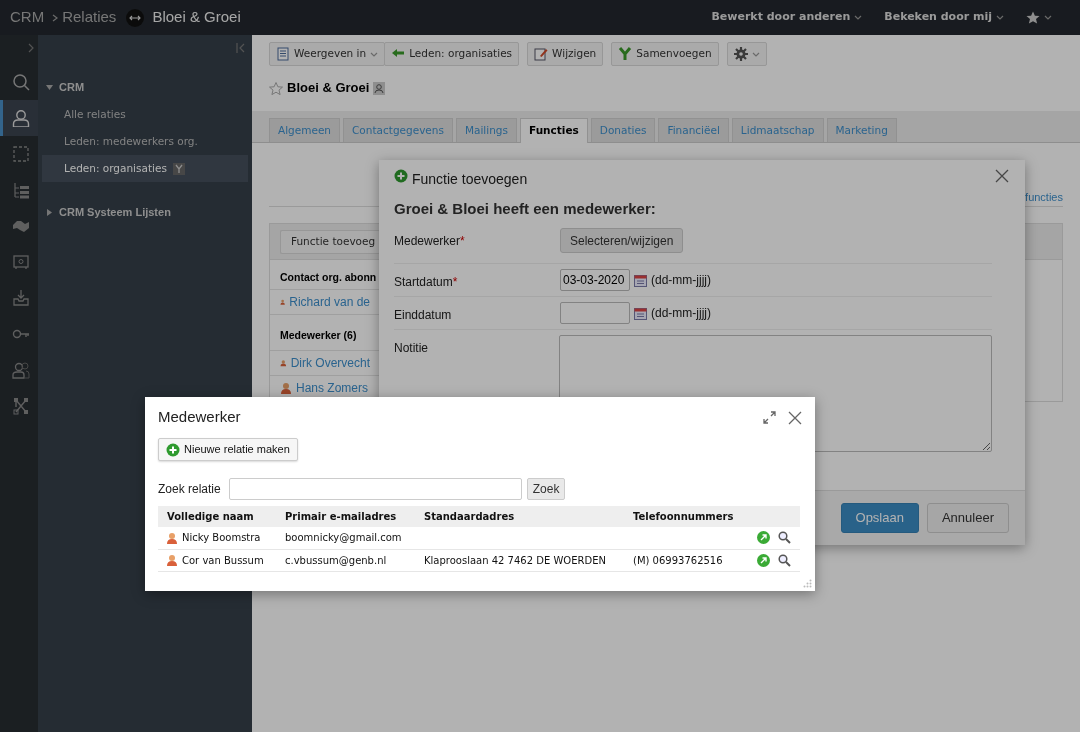 This screenshot has width=1080, height=732. What do you see at coordinates (375, 489) in the screenshot?
I see `search-field` at bounding box center [375, 489].